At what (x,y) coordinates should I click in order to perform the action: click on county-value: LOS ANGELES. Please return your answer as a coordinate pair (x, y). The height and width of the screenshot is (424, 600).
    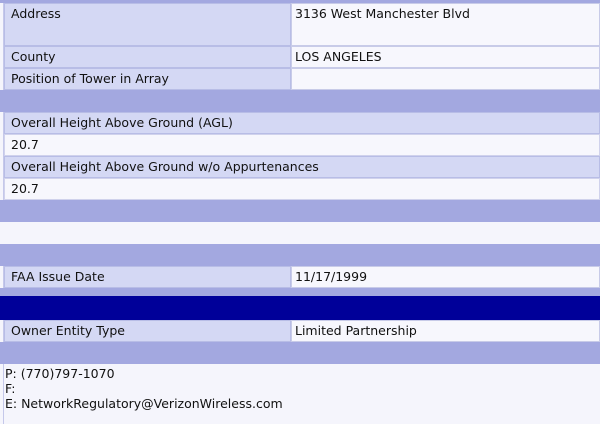
    Looking at the image, I should click on (445, 57).